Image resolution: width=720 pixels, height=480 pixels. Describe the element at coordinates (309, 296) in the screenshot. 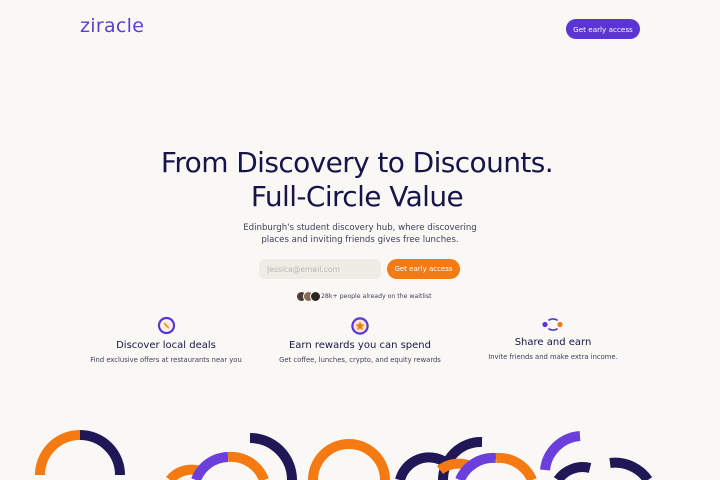

I see `waitlist-avatars` at that location.